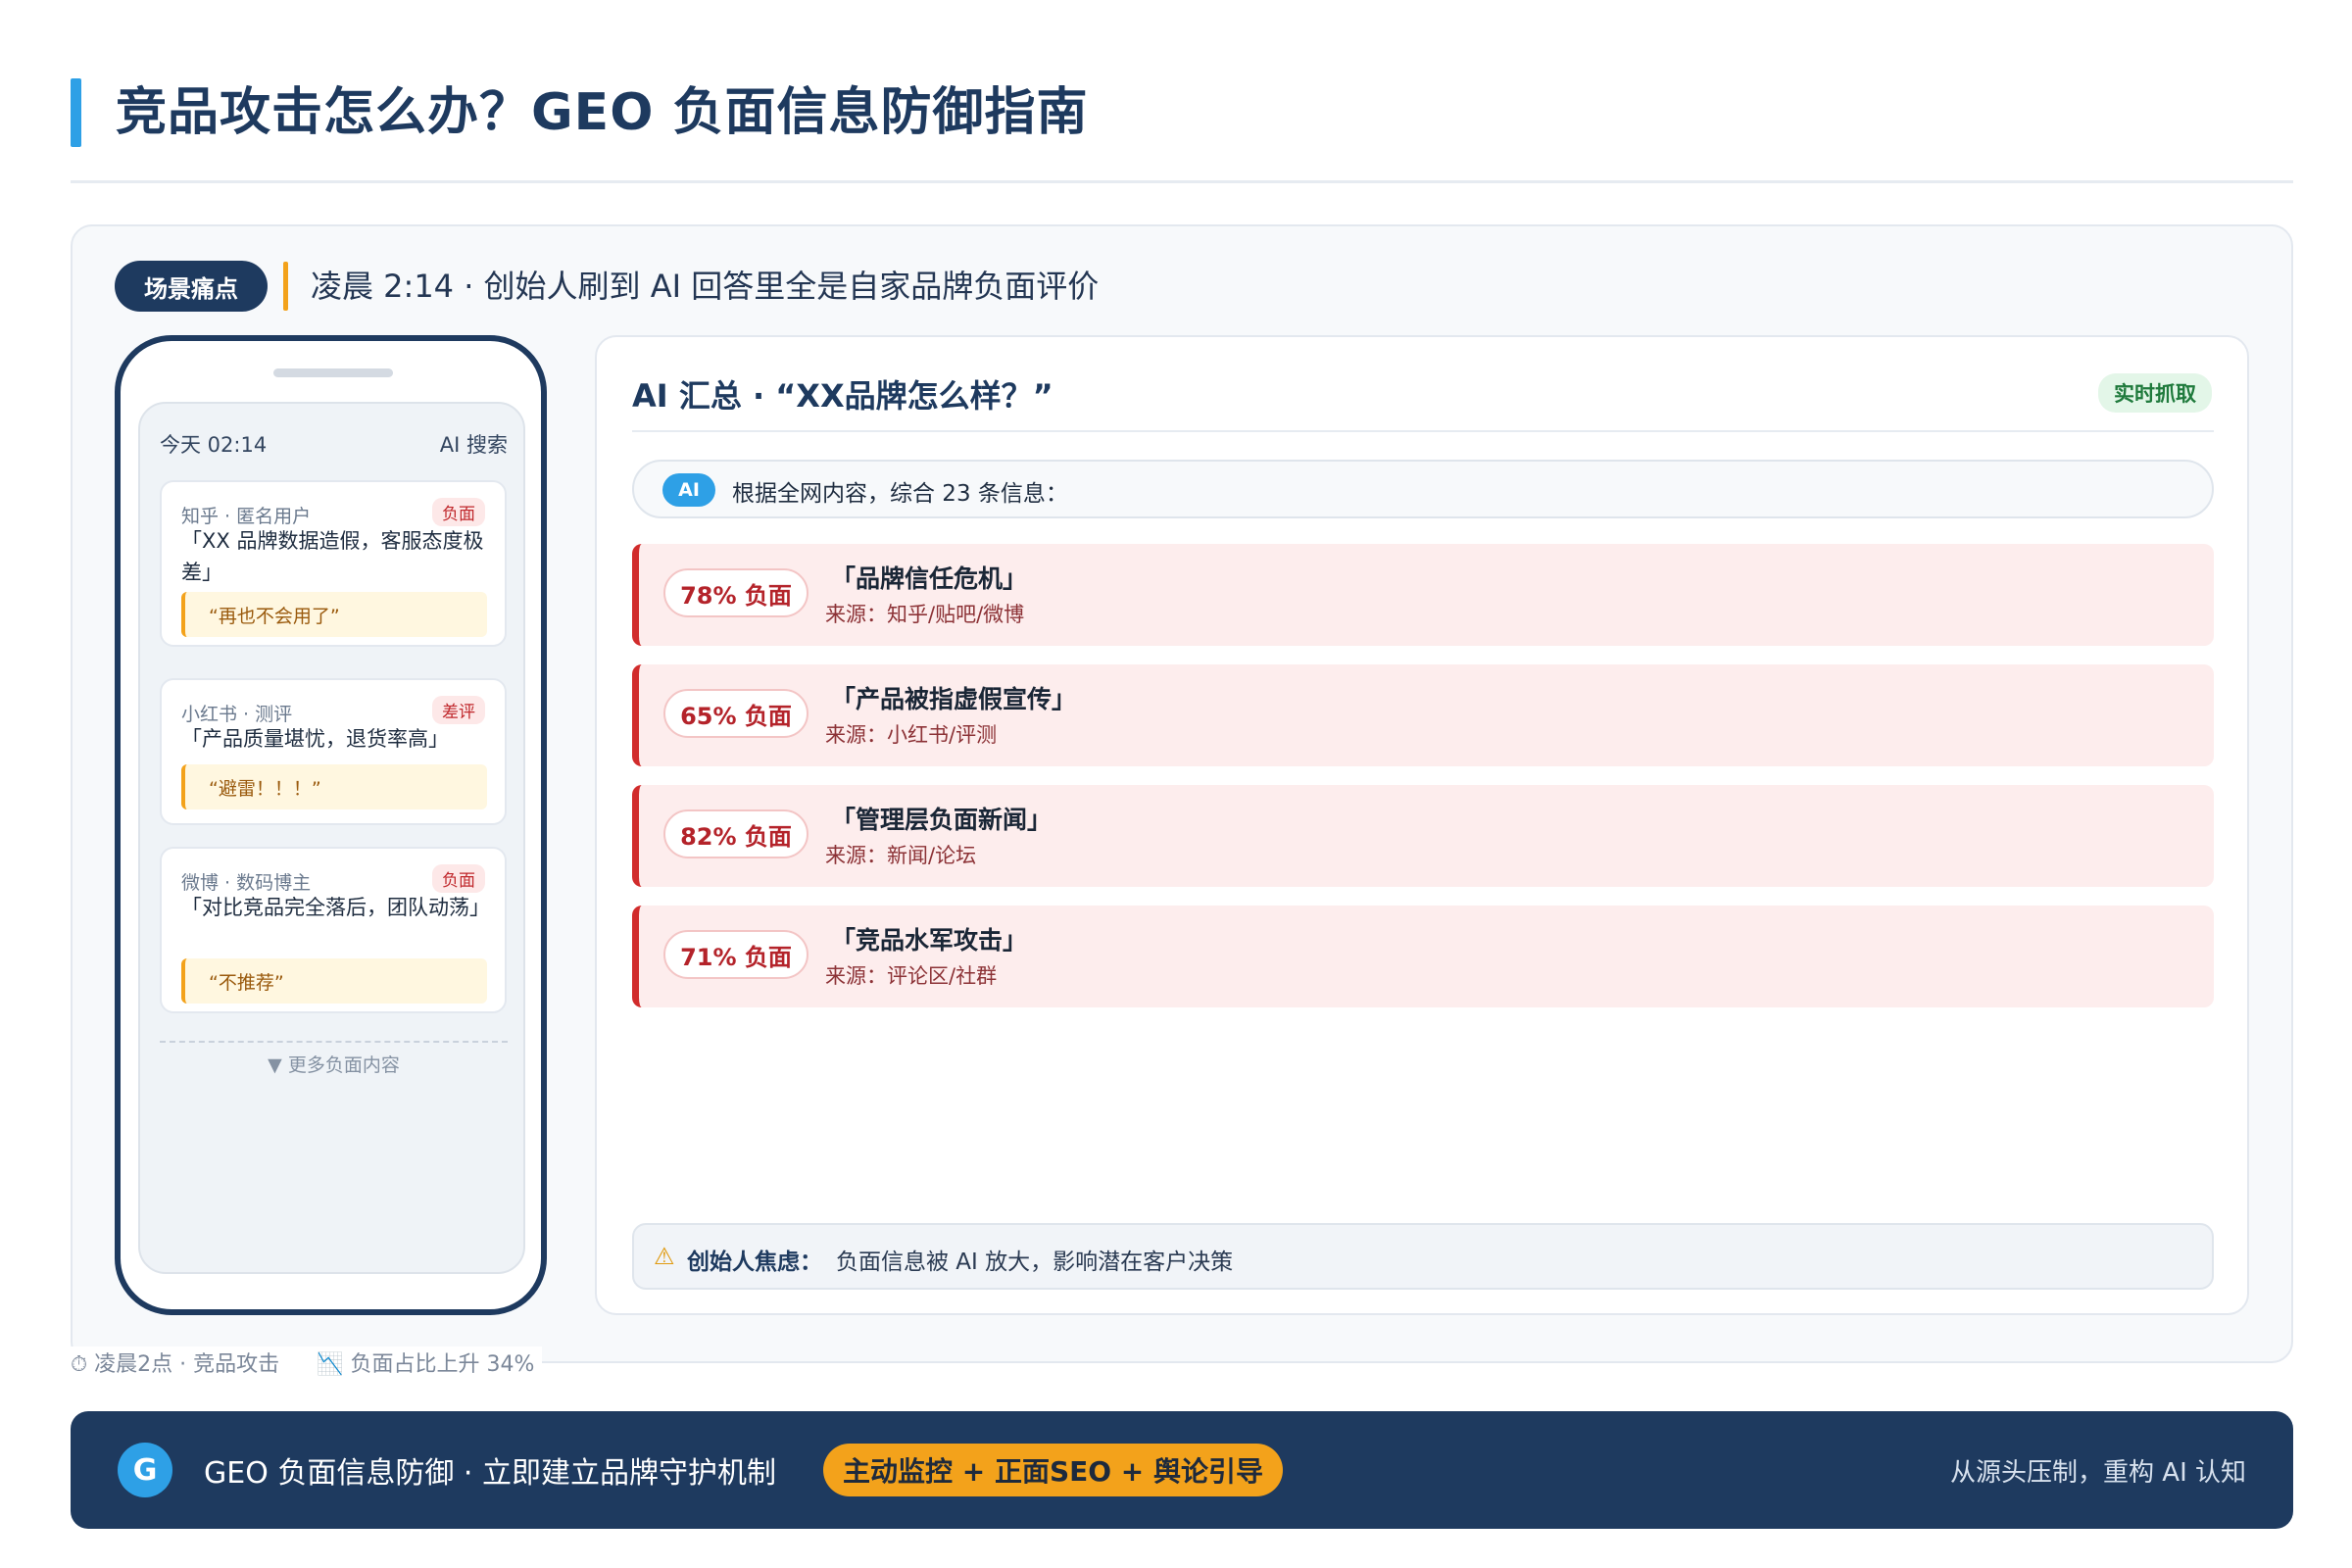  Describe the element at coordinates (246, 883) in the screenshot. I see `post-meta: 微博 · 数码博主` at that location.